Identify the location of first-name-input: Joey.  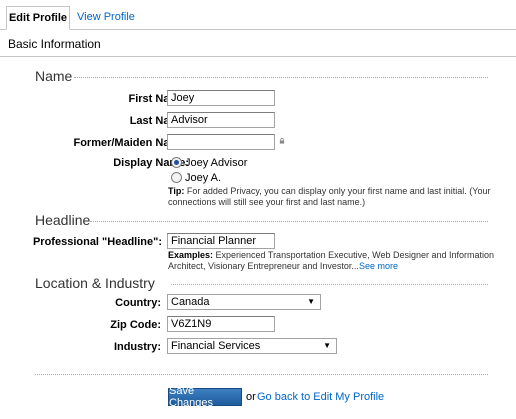
(221, 98).